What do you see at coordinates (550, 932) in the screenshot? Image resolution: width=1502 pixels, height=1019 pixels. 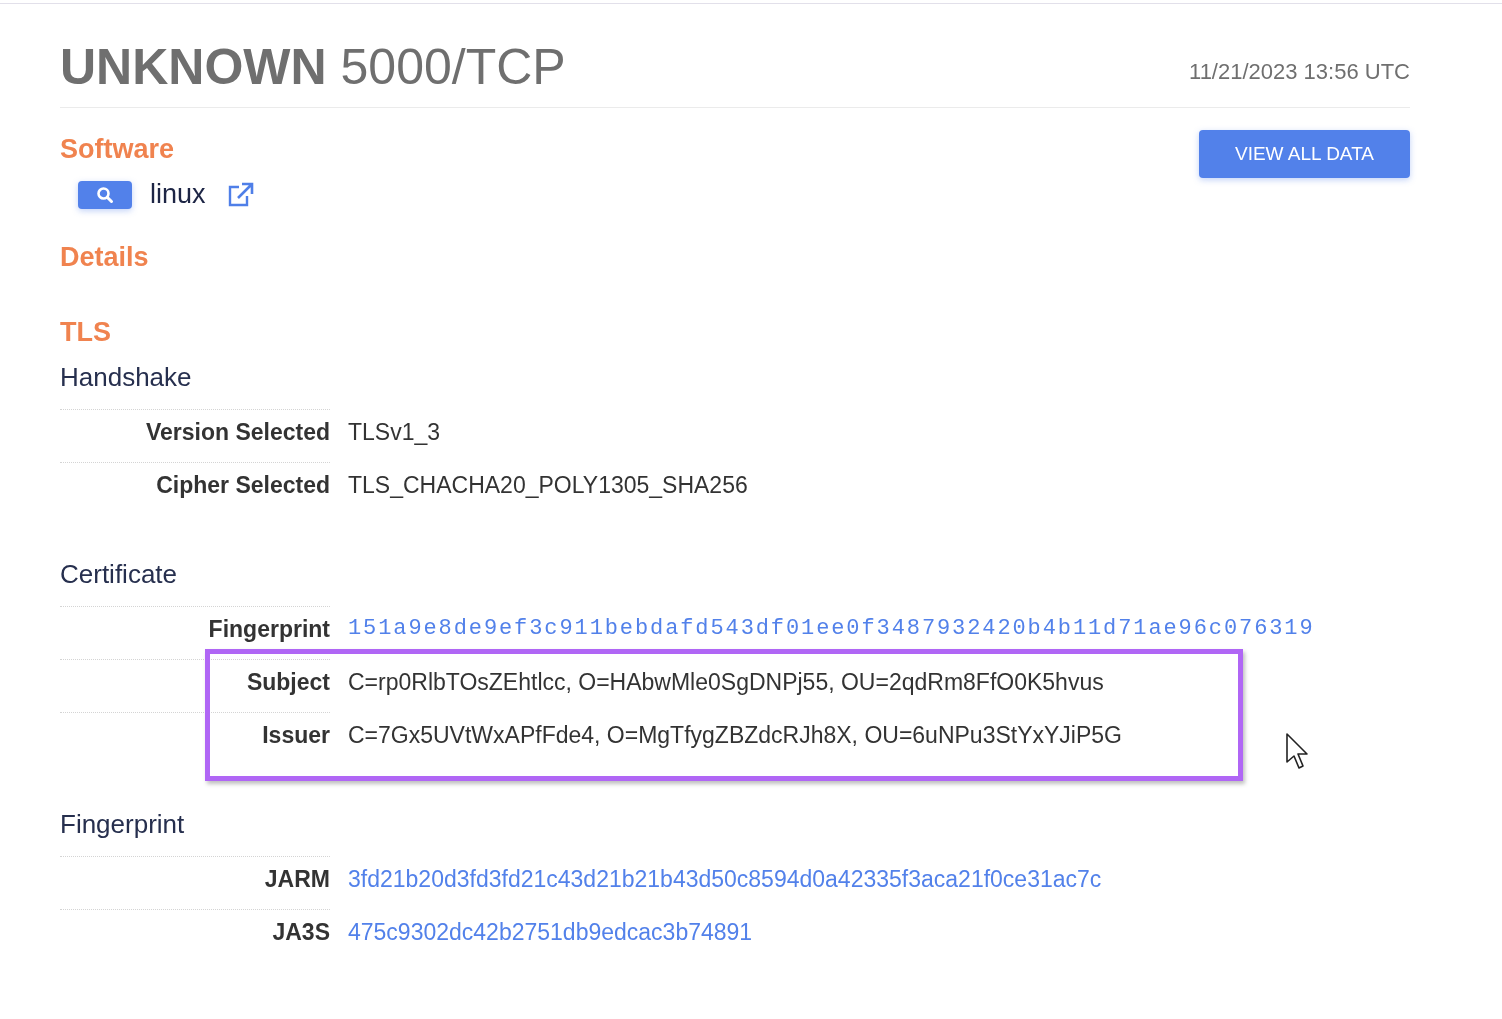 I see `hash-link: 475c9302dc42b2751db9edcac3b74891` at bounding box center [550, 932].